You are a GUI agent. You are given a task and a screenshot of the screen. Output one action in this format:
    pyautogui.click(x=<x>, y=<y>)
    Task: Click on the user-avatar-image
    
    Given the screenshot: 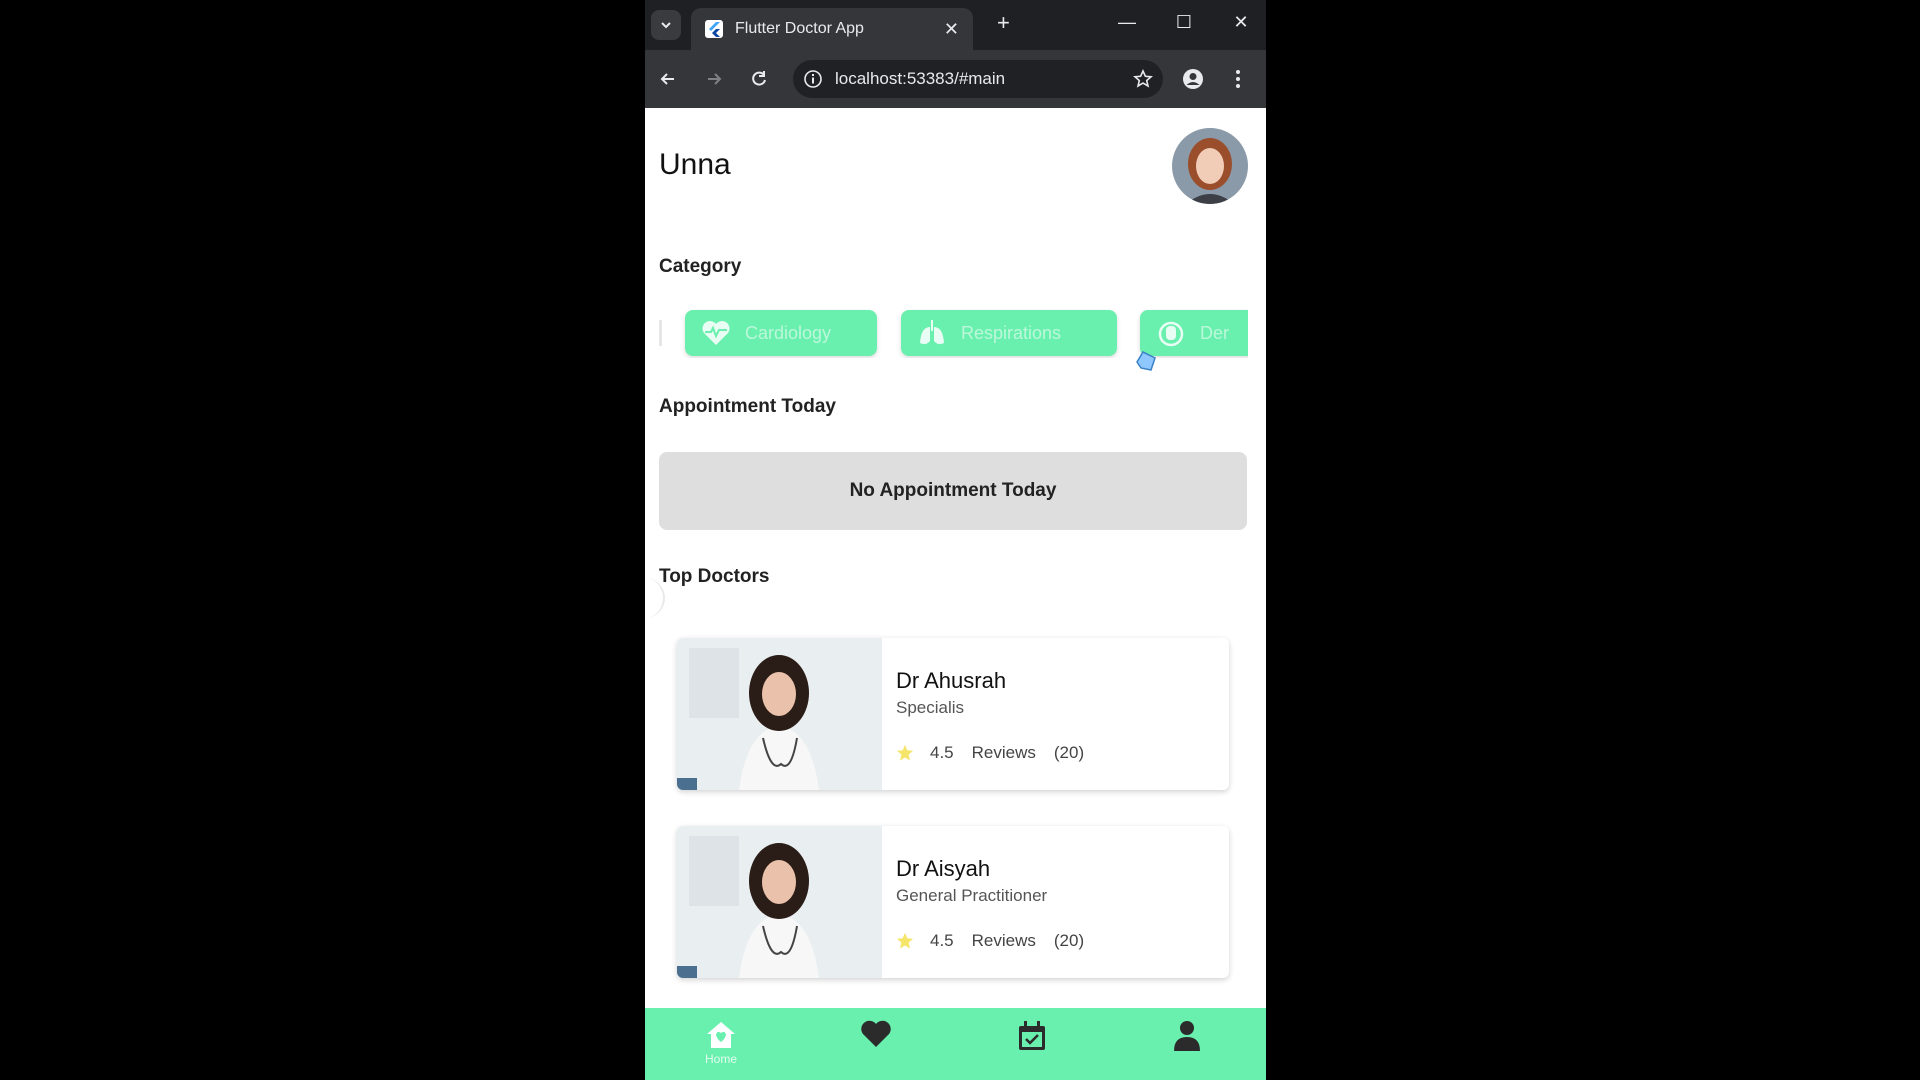 What is the action you would take?
    pyautogui.click(x=1210, y=166)
    